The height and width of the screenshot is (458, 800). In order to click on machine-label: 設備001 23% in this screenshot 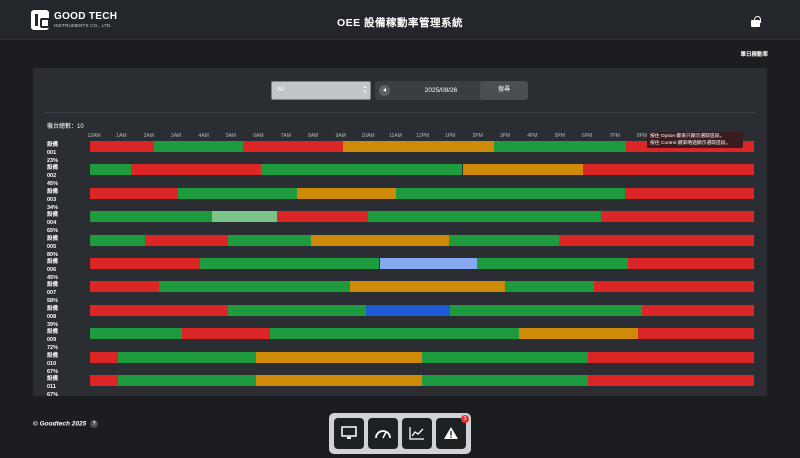, I will do `click(52, 153)`.